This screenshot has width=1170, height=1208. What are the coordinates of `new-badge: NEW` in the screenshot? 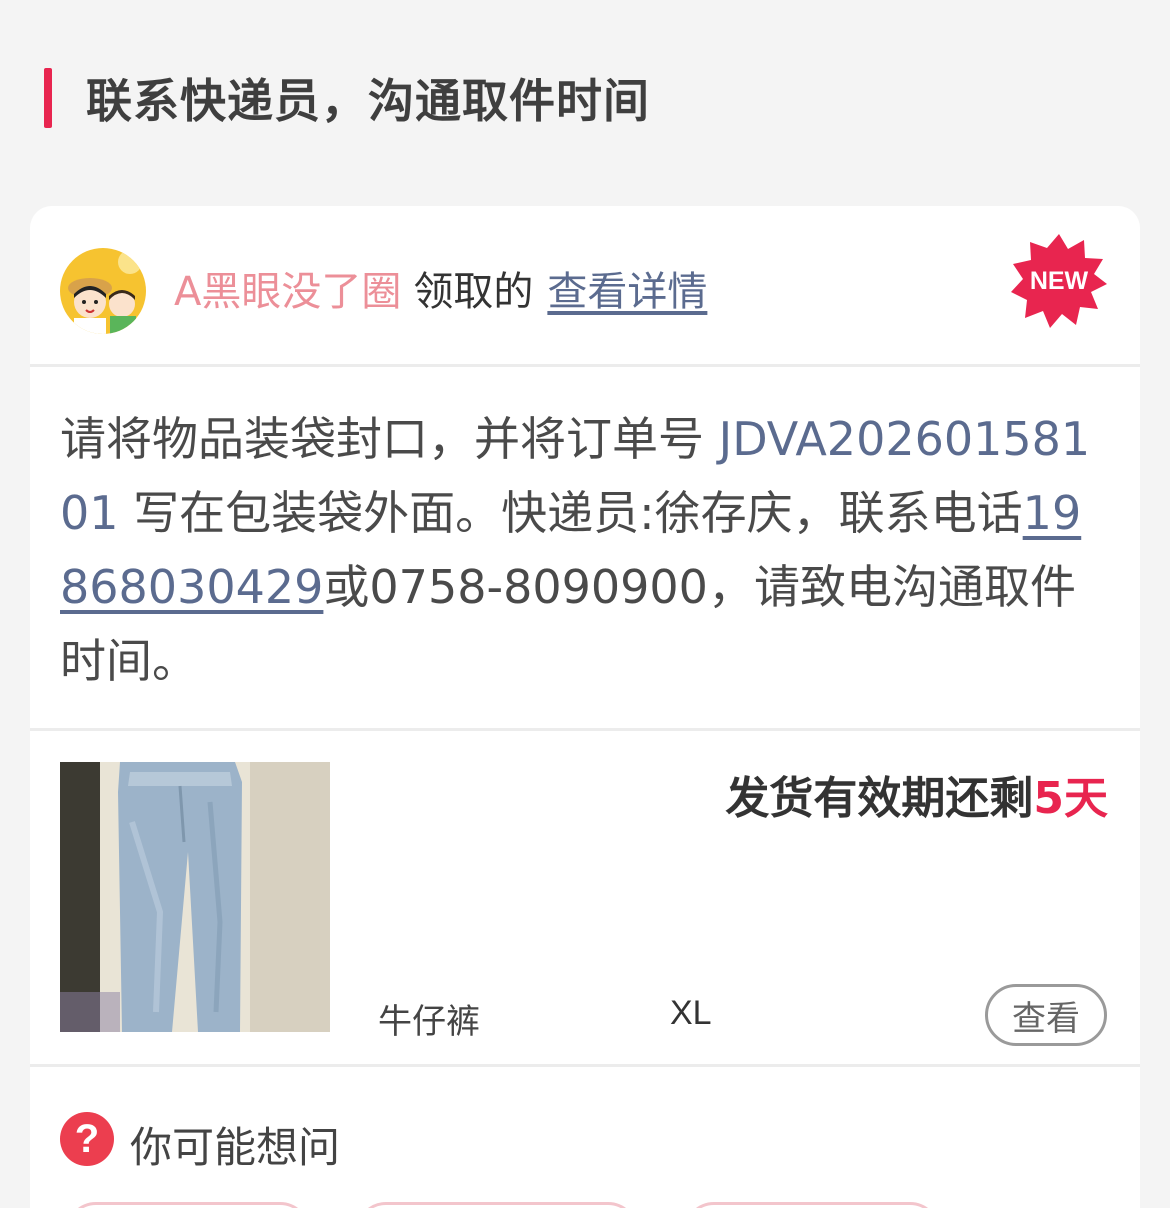 It's located at (1059, 281).